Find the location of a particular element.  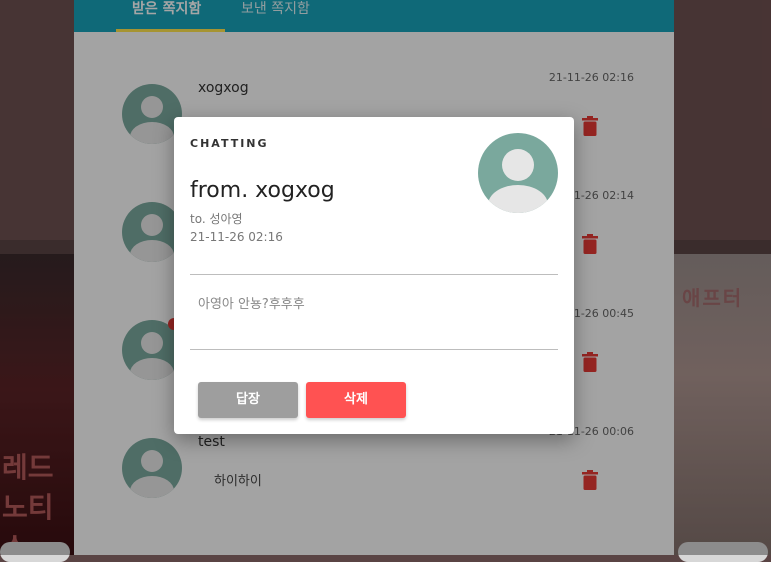

dialog-to: to. 성아영 is located at coordinates (216, 219).